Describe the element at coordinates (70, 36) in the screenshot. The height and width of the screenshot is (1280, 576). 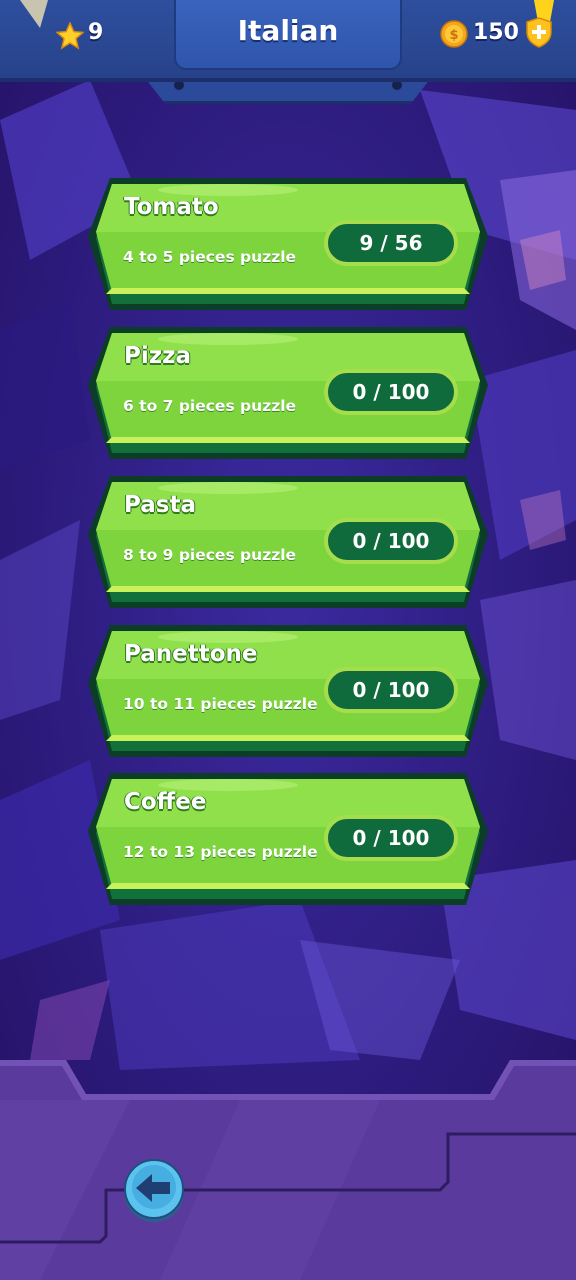
I see `star-icon` at that location.